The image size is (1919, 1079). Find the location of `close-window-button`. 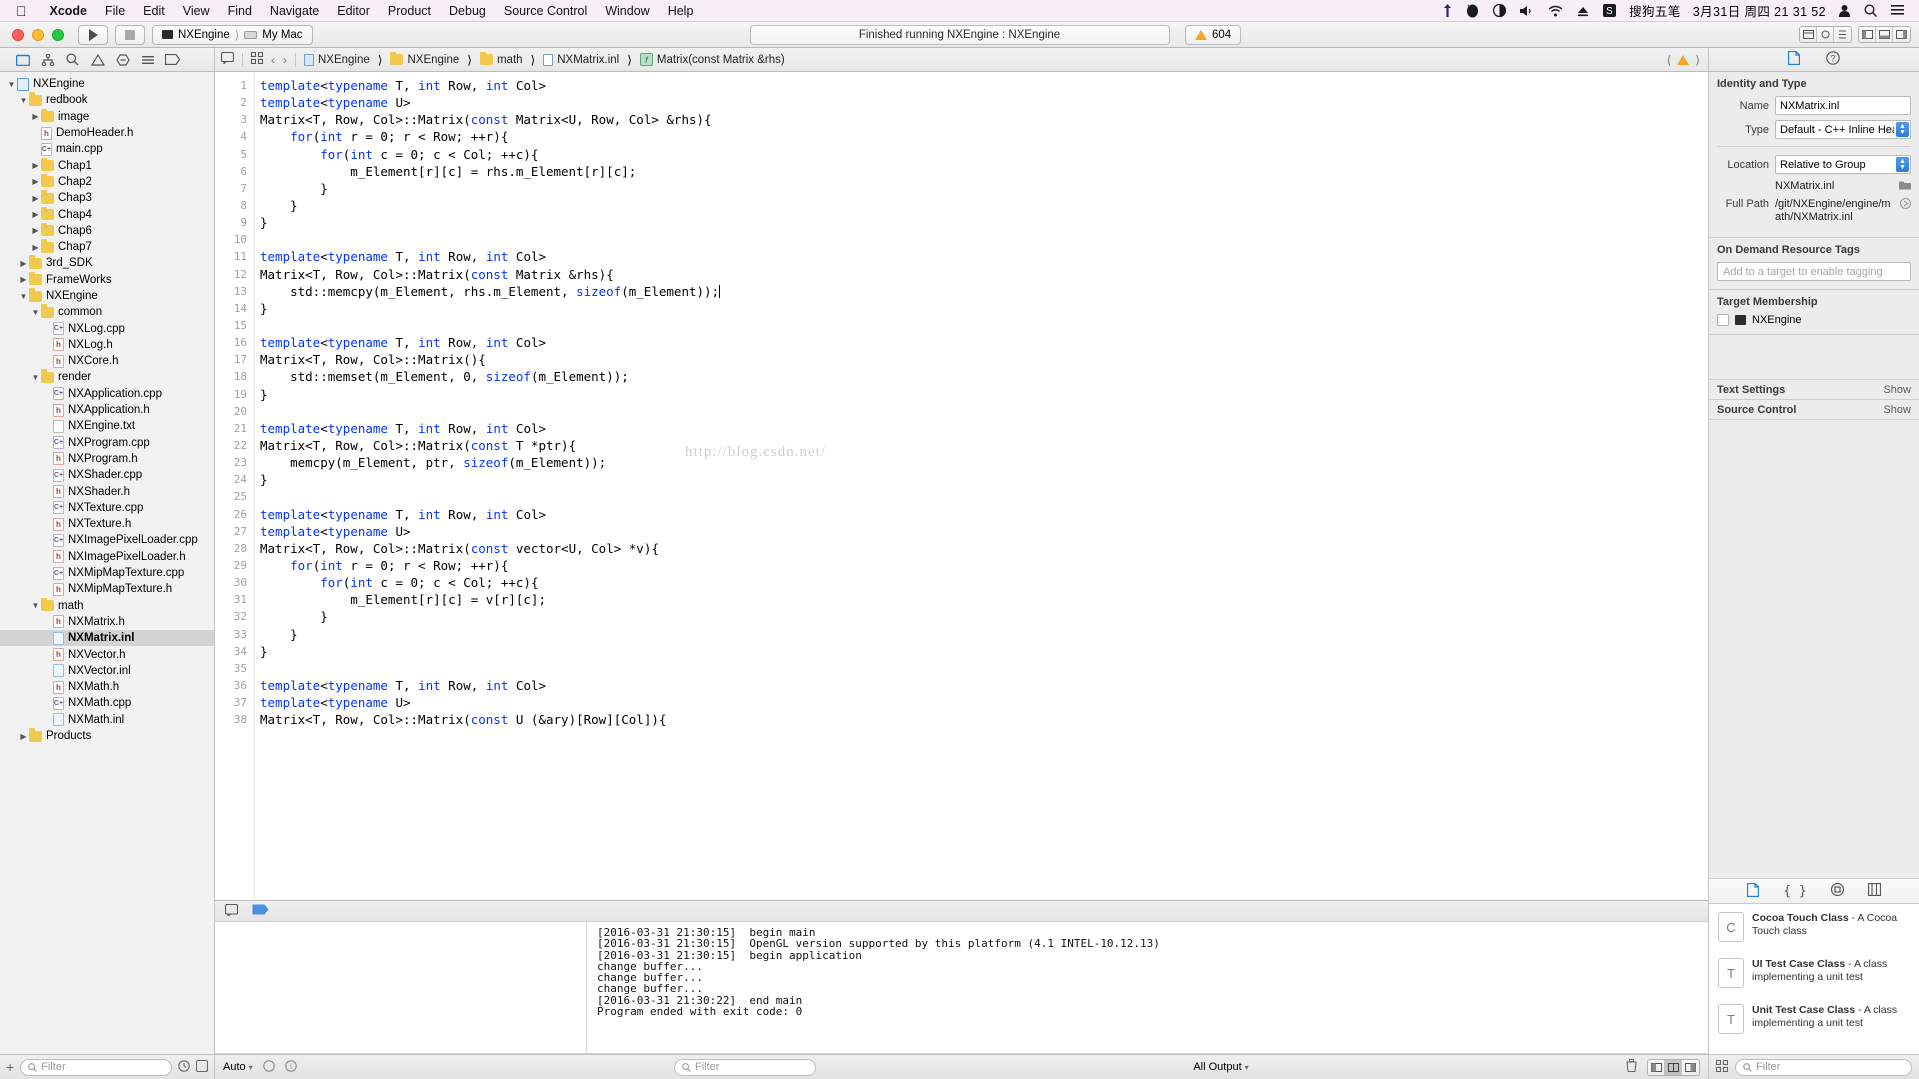

close-window-button is located at coordinates (18, 34).